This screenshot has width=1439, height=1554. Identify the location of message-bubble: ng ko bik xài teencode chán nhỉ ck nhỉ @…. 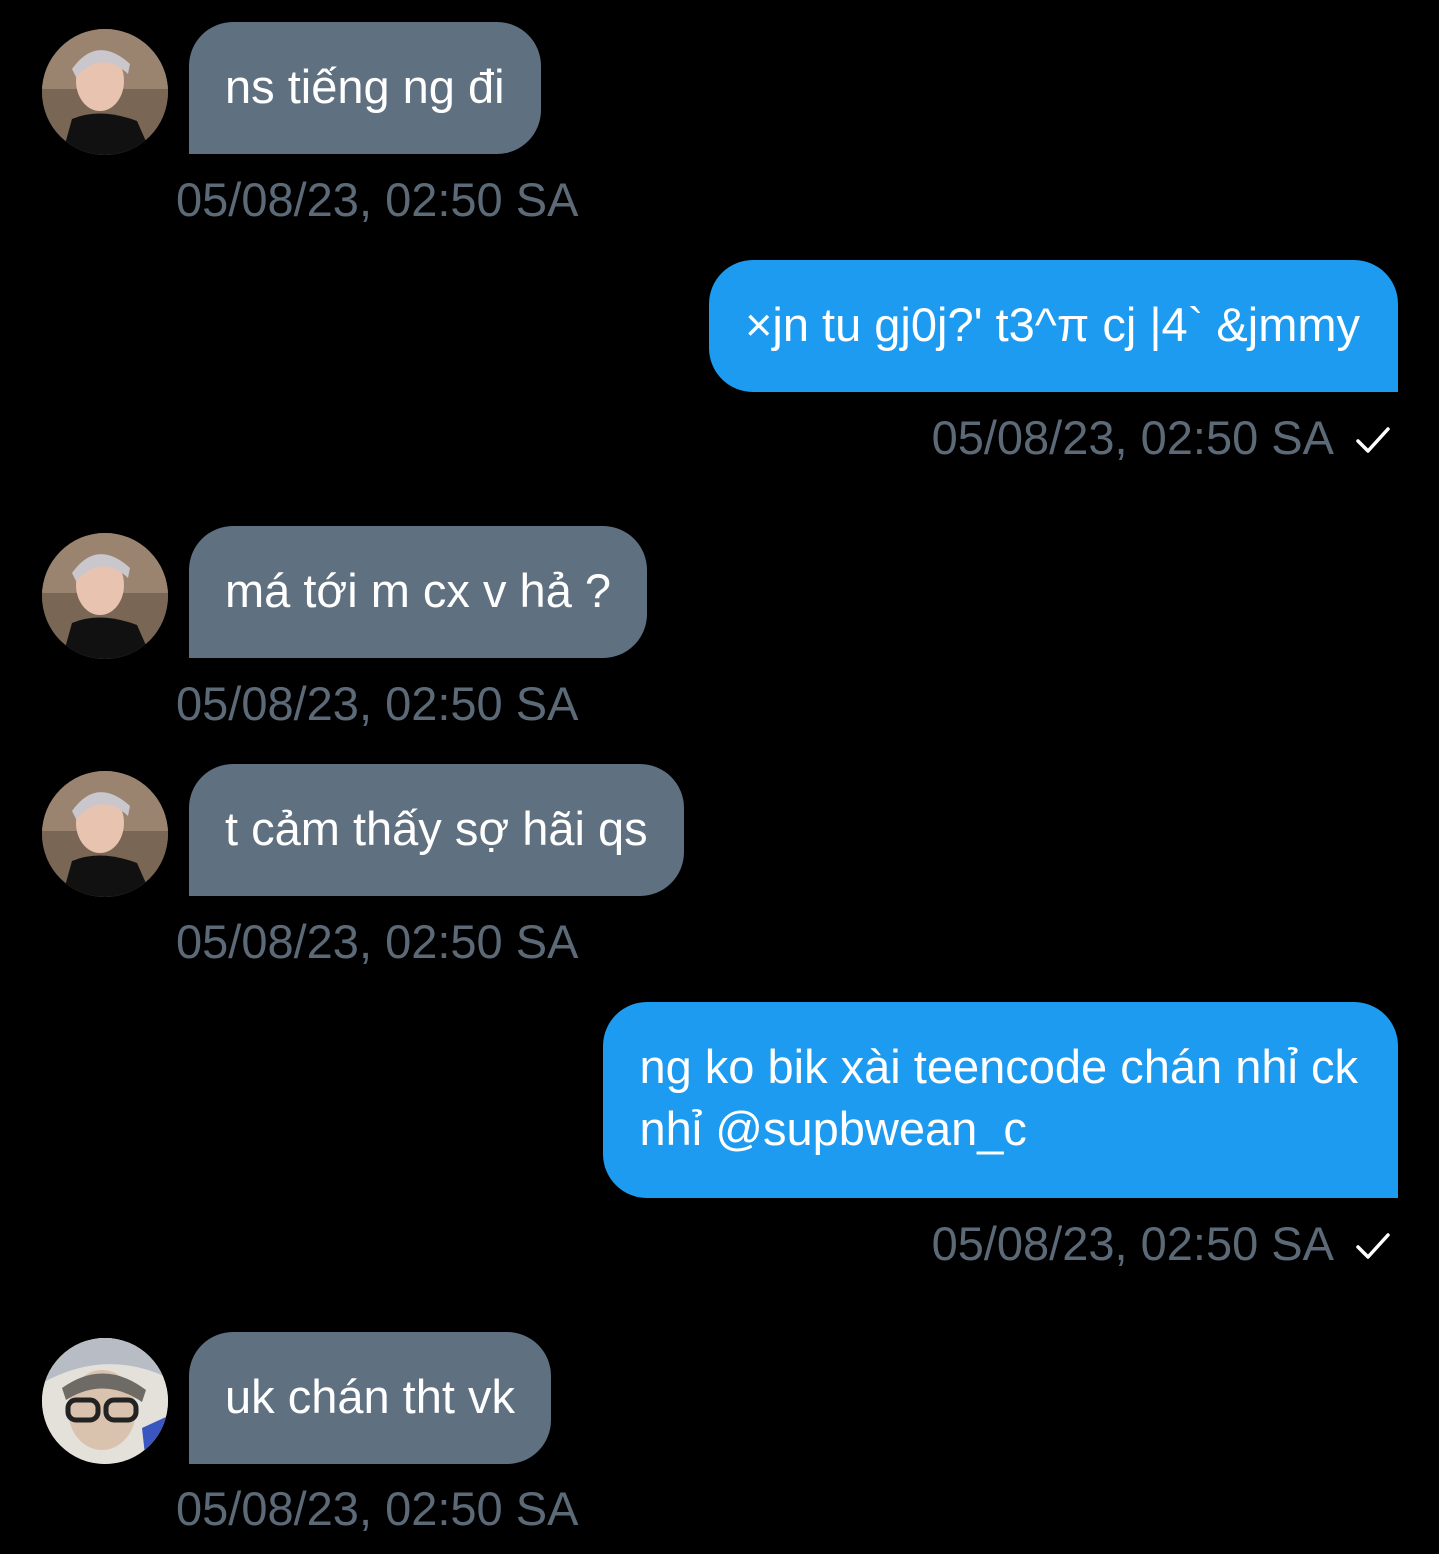
(1000, 1100).